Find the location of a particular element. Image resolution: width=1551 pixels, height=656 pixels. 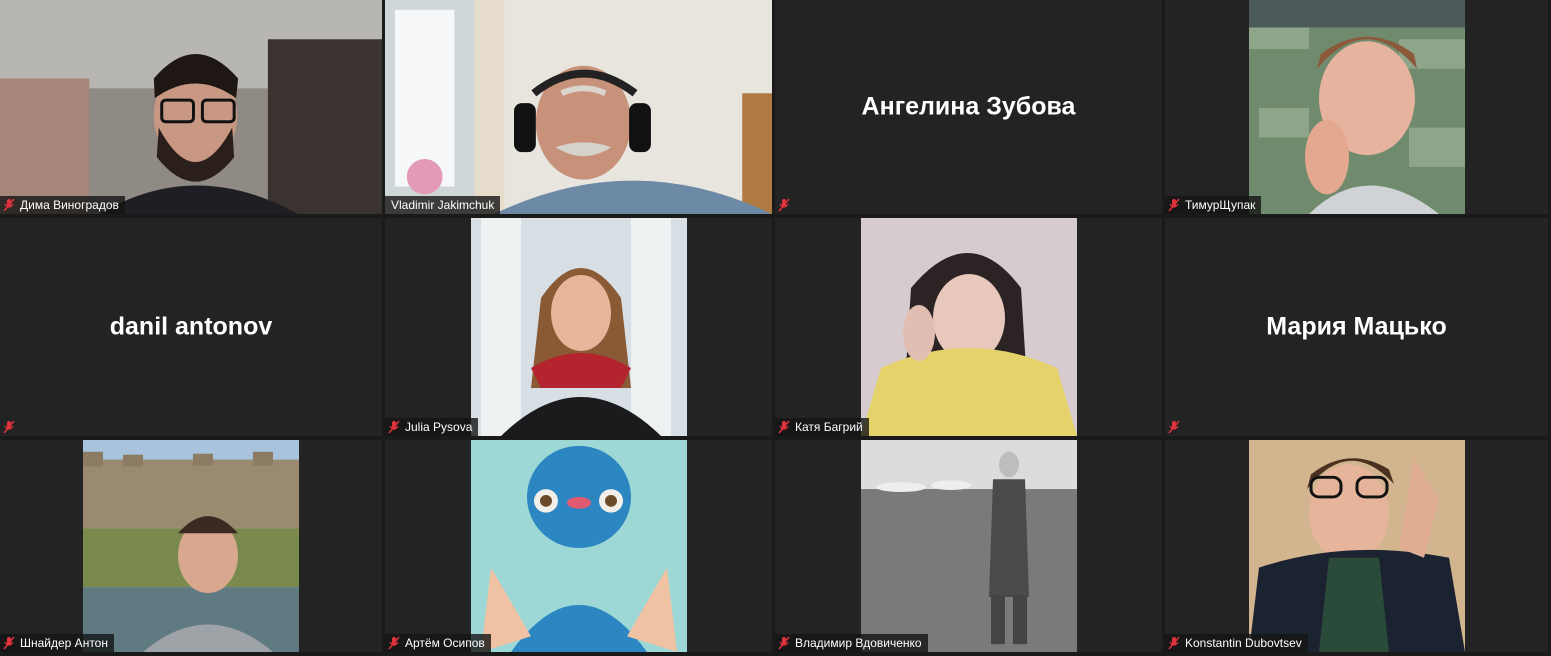

participant-tile-active-speaker: Vladimir Jakimchuk is located at coordinates (578, 107).